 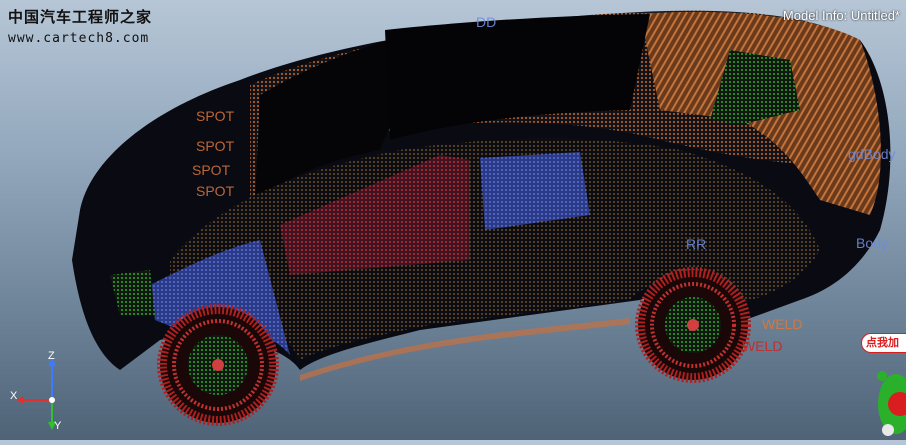 What do you see at coordinates (44, 393) in the screenshot?
I see `coordinate-triad: Z X Y` at bounding box center [44, 393].